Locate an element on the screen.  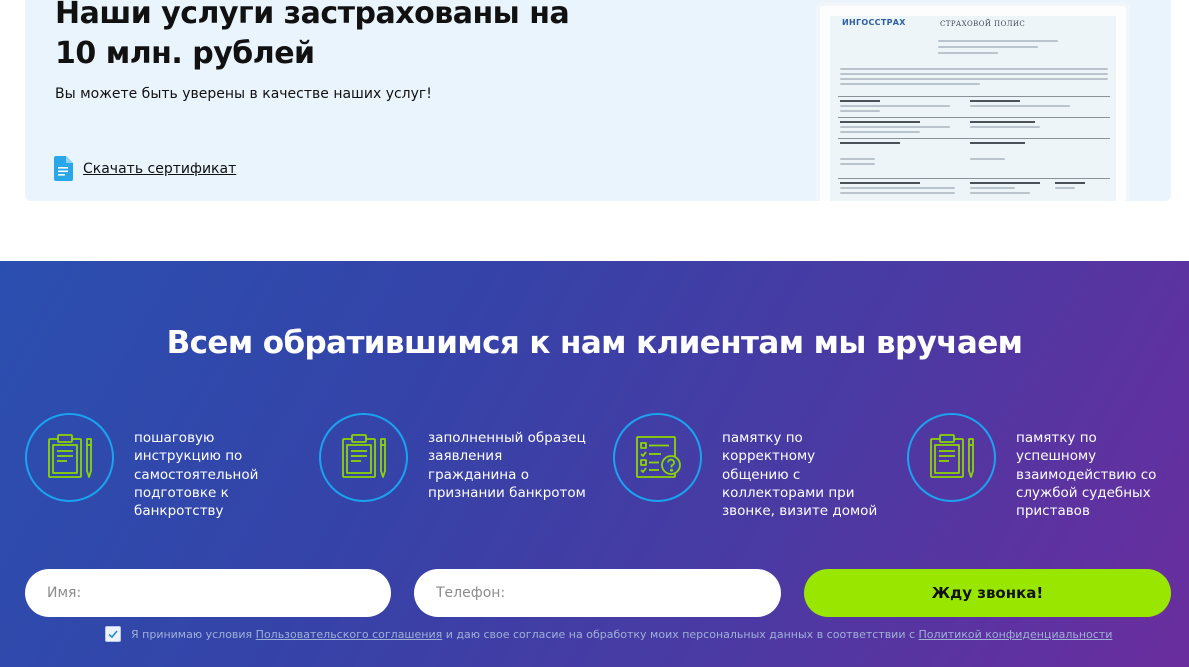
privacy-policy-link: Политикой конфиденциальности is located at coordinates (1016, 634).